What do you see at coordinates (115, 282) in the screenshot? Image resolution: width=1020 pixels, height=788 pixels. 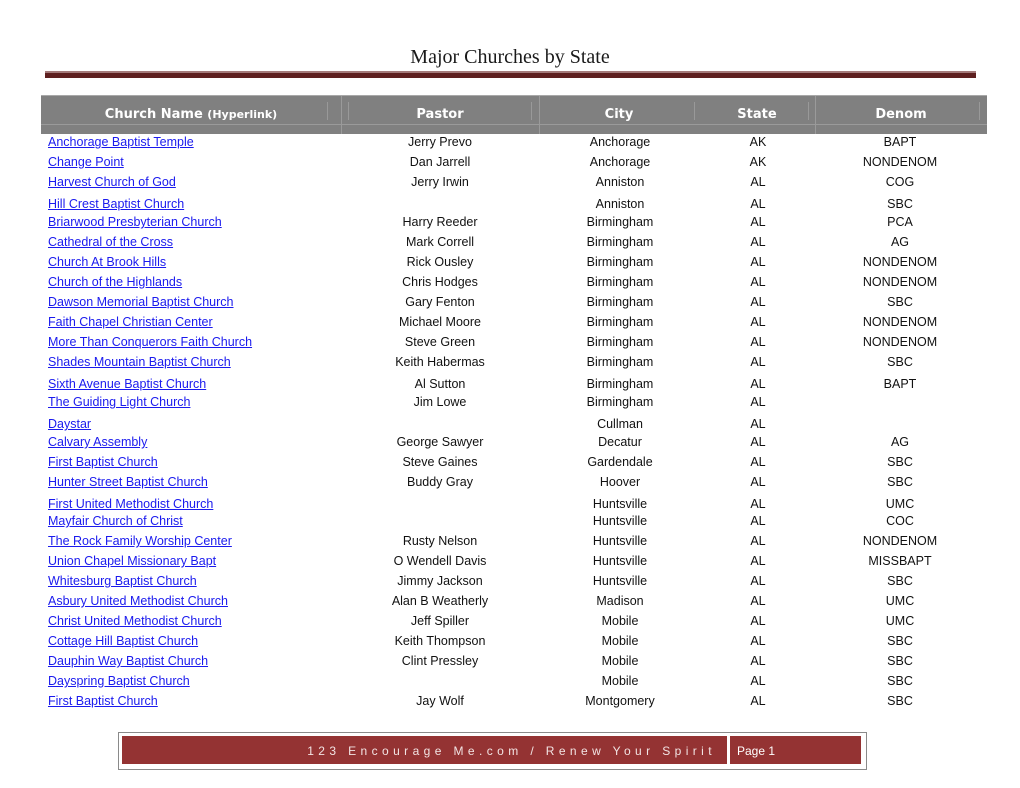 I see `church-link: Church of the Highlands` at bounding box center [115, 282].